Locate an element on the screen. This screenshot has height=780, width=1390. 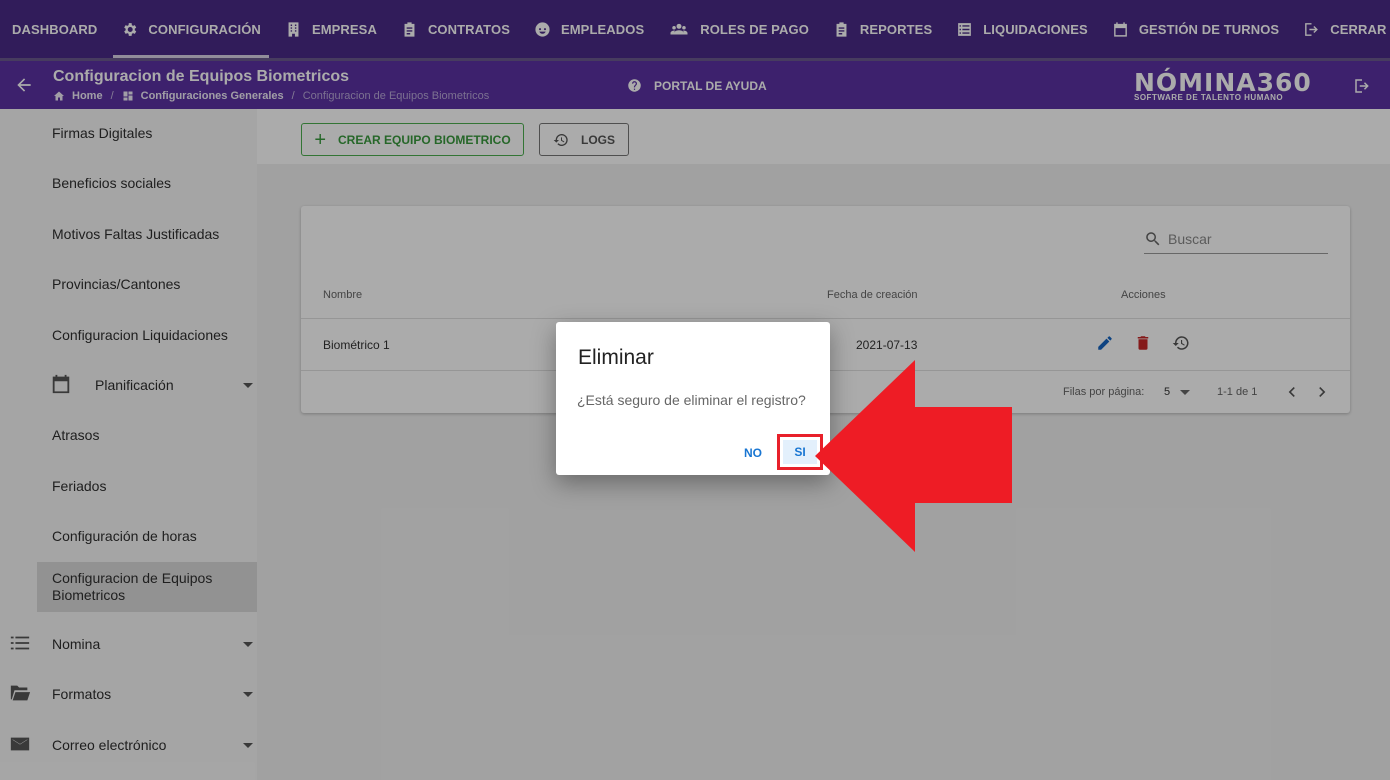
si-button: SI is located at coordinates (800, 452).